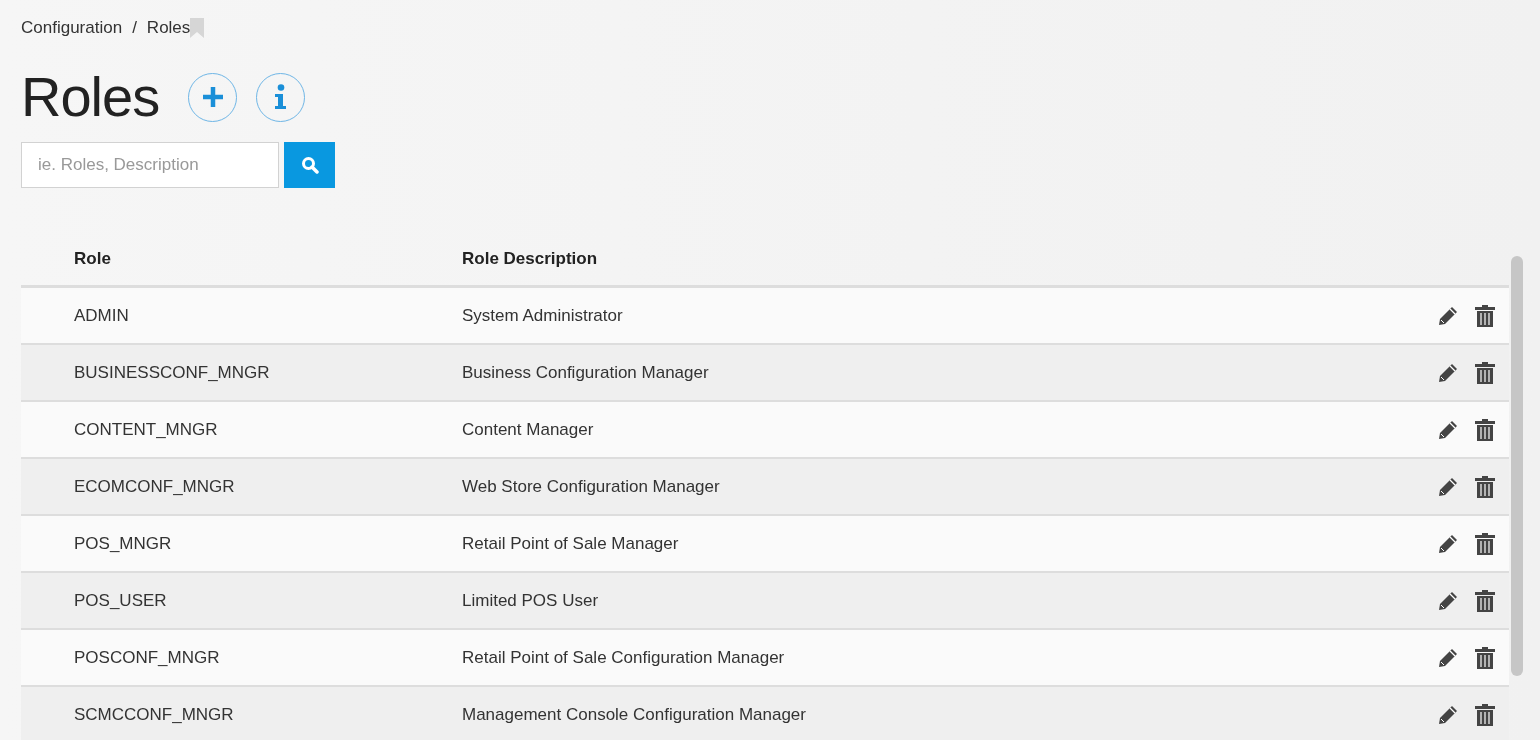 The width and height of the screenshot is (1540, 740). I want to click on column-header: Role Description, so click(530, 259).